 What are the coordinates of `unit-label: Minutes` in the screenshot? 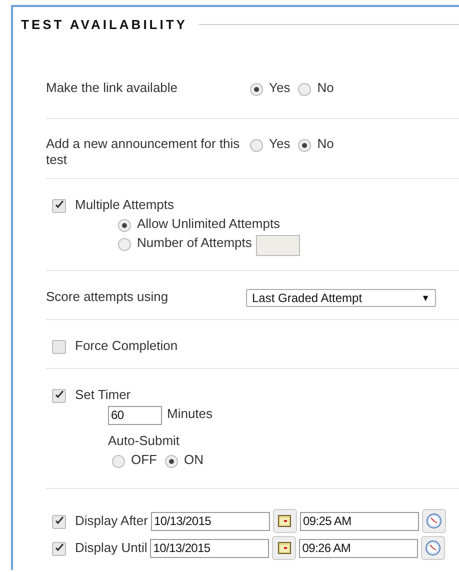 It's located at (190, 414).